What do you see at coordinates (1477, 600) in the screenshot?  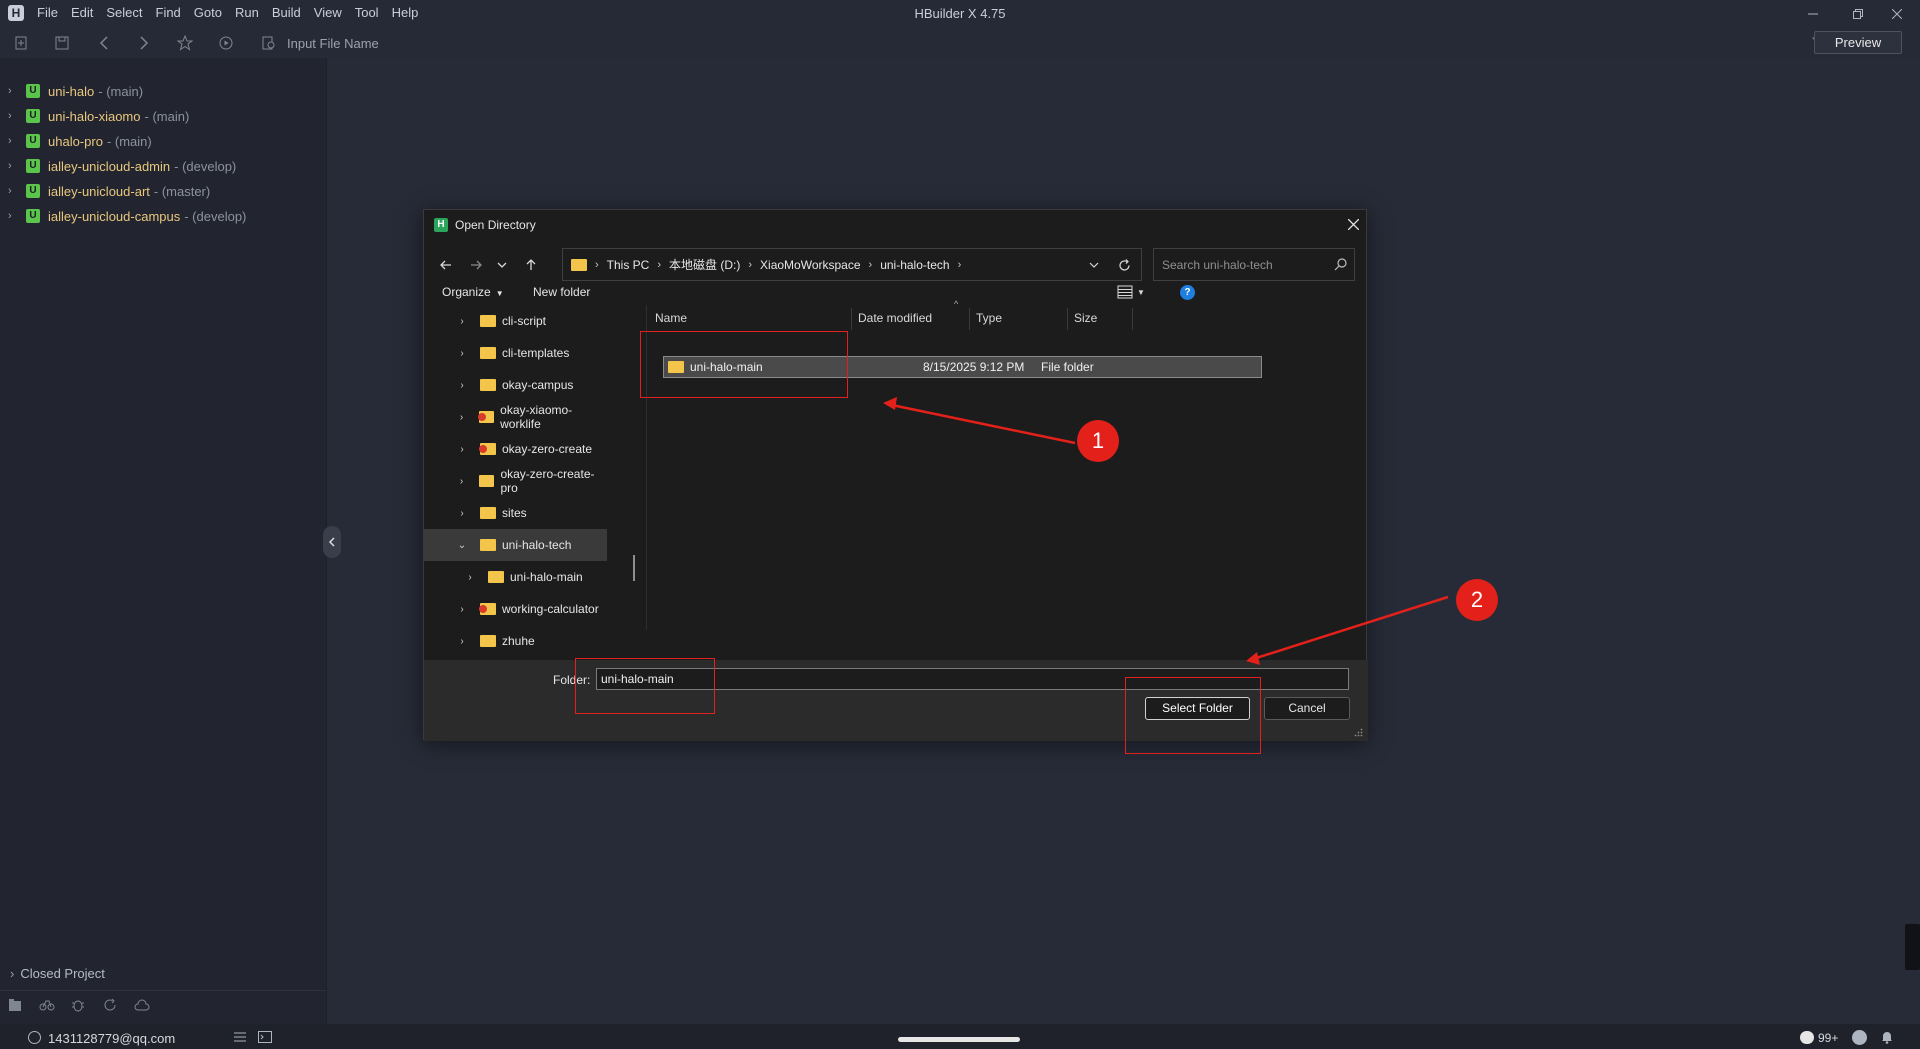 I see `annotation-step-2: 2` at bounding box center [1477, 600].